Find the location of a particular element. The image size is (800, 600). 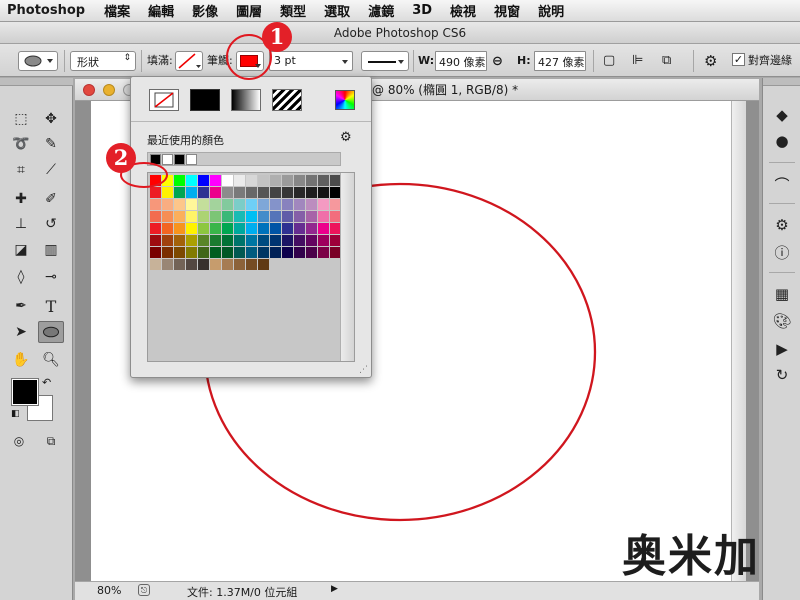

menu-window: 視窗 is located at coordinates (507, 10).